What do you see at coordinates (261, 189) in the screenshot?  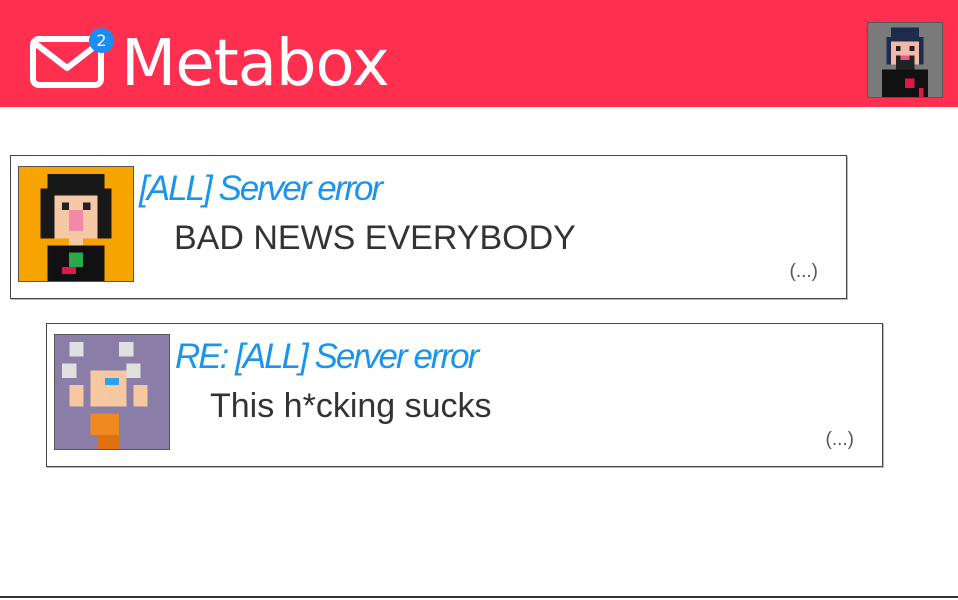 I see `message-subject: [ALL] Server error` at bounding box center [261, 189].